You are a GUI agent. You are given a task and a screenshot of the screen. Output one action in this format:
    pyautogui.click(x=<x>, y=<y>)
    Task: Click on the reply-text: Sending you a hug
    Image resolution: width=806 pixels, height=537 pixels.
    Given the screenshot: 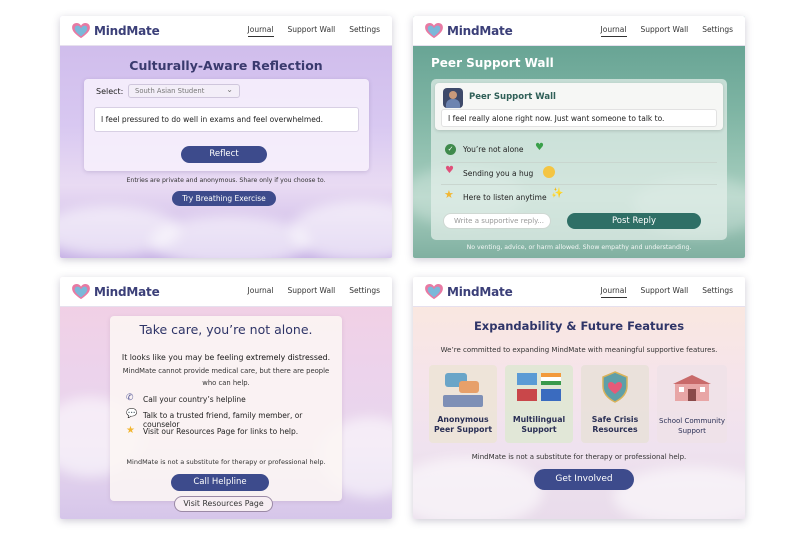 What is the action you would take?
    pyautogui.click(x=498, y=173)
    